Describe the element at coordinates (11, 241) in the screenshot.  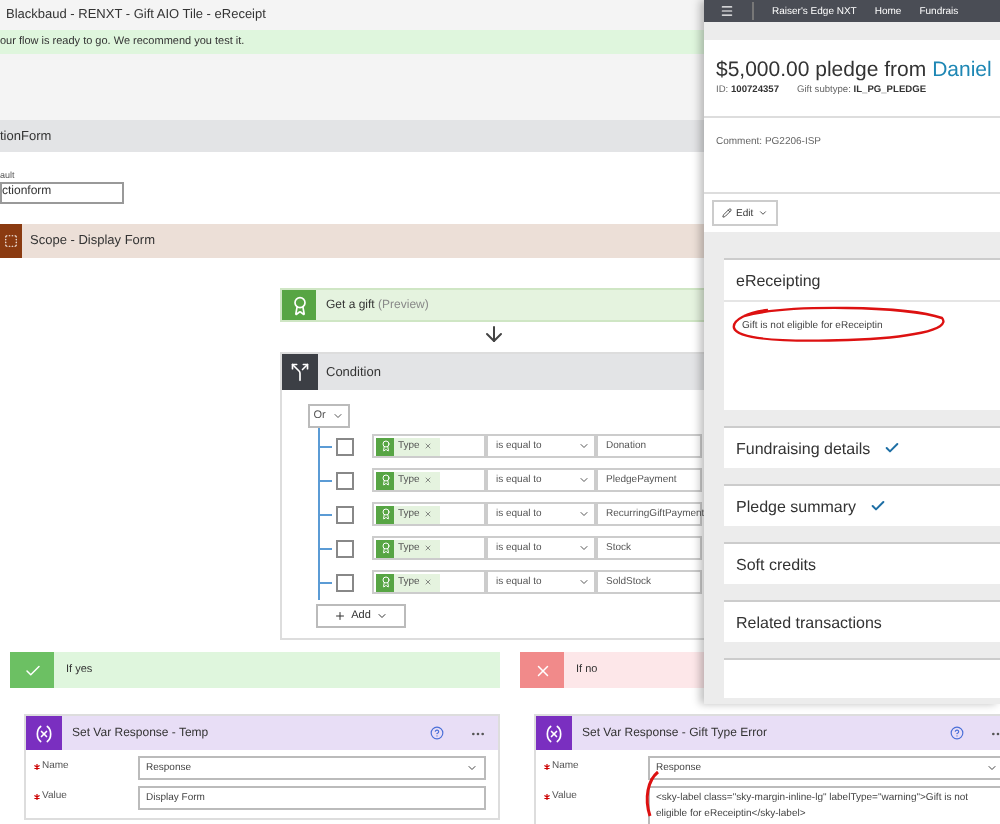
I see `scope-icon` at that location.